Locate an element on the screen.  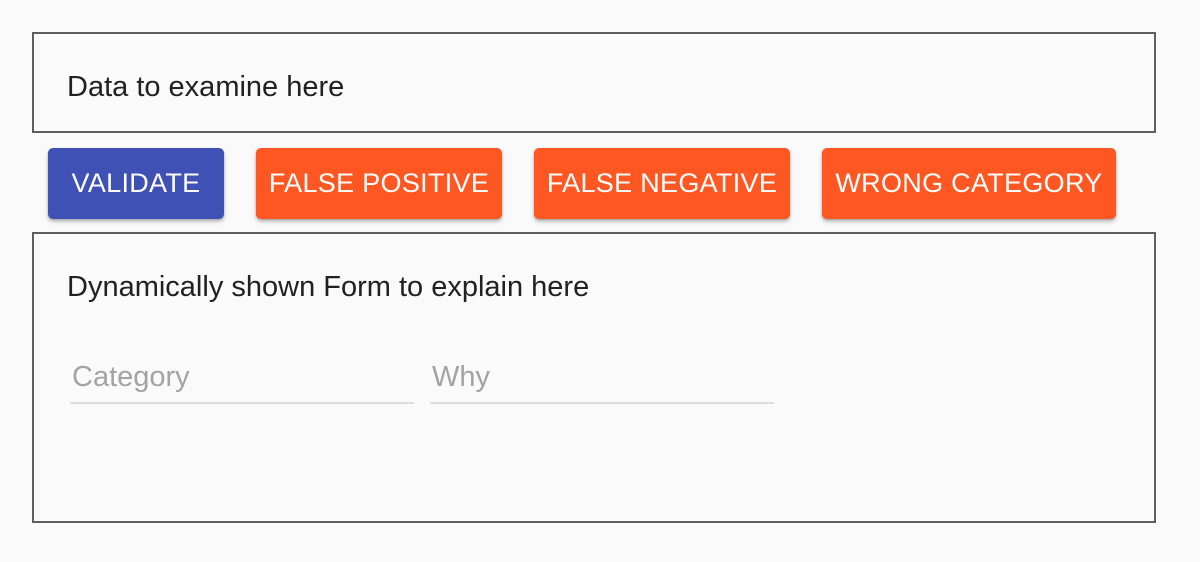
category-field is located at coordinates (242, 378).